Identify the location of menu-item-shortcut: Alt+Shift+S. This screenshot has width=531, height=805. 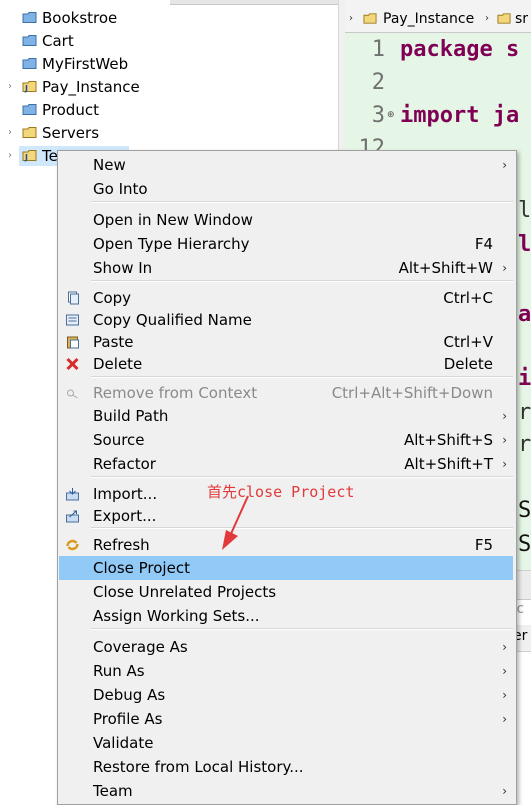
(448, 440).